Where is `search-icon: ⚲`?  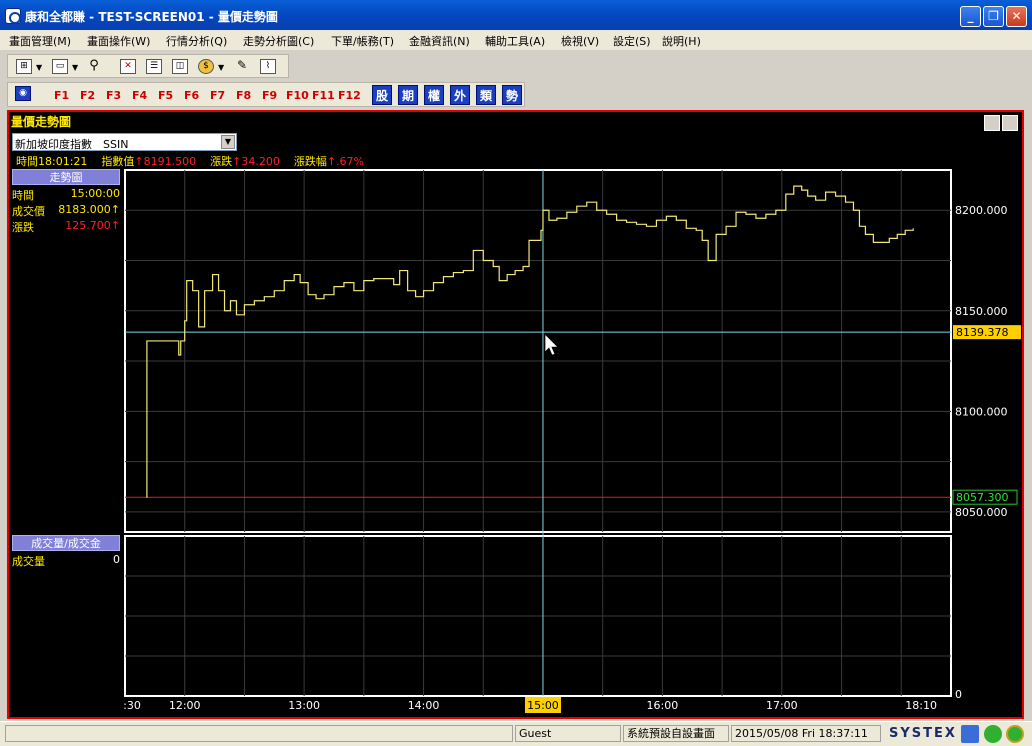 search-icon: ⚲ is located at coordinates (94, 66).